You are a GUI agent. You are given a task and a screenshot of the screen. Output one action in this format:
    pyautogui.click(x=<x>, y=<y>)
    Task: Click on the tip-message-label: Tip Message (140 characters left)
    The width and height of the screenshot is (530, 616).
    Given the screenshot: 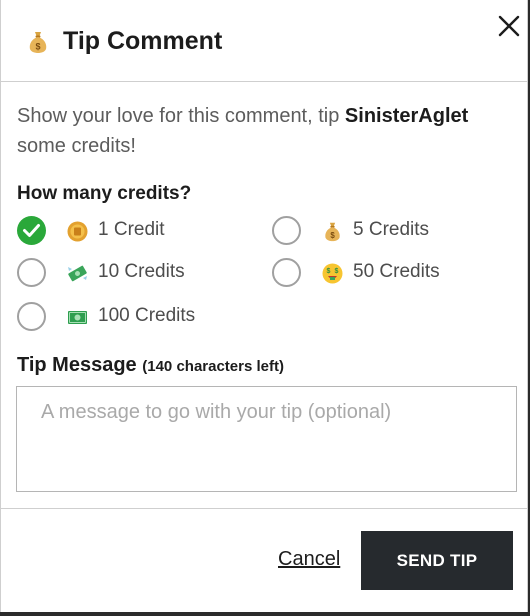 What is the action you would take?
    pyautogui.click(x=150, y=365)
    